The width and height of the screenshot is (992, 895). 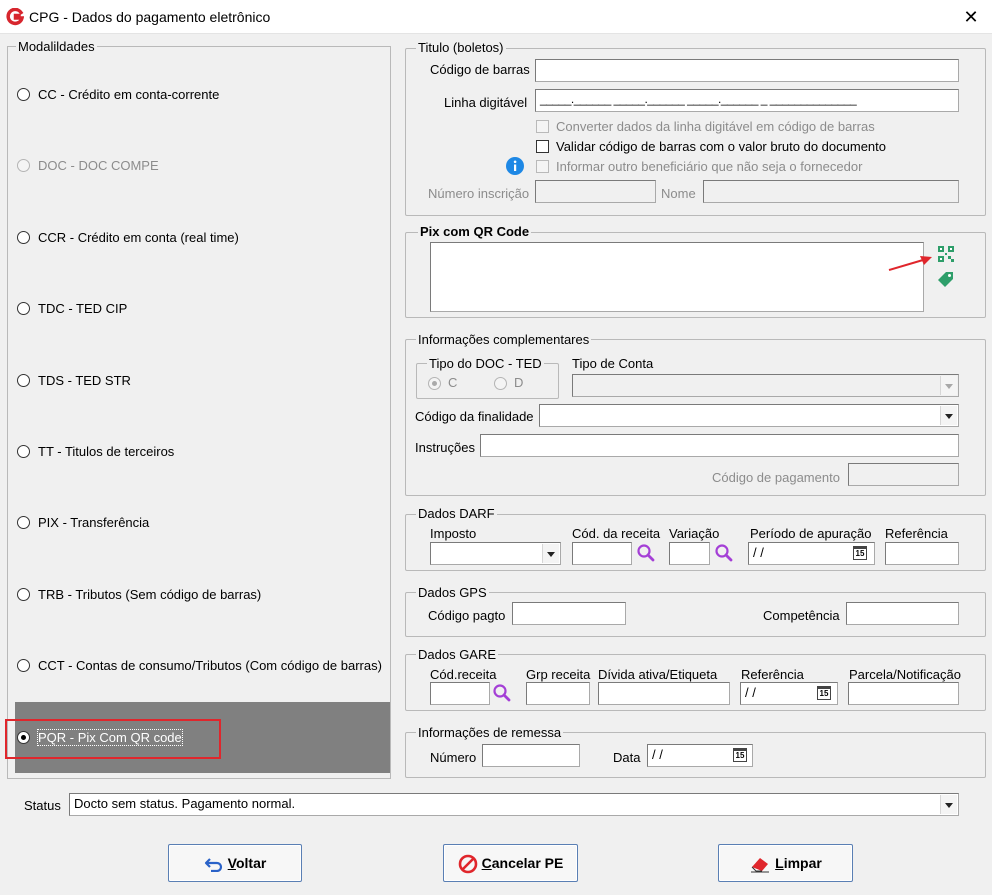 What do you see at coordinates (496, 17) in the screenshot?
I see `title-bar: CPG - Dados do pagamento eletrônico ✕` at bounding box center [496, 17].